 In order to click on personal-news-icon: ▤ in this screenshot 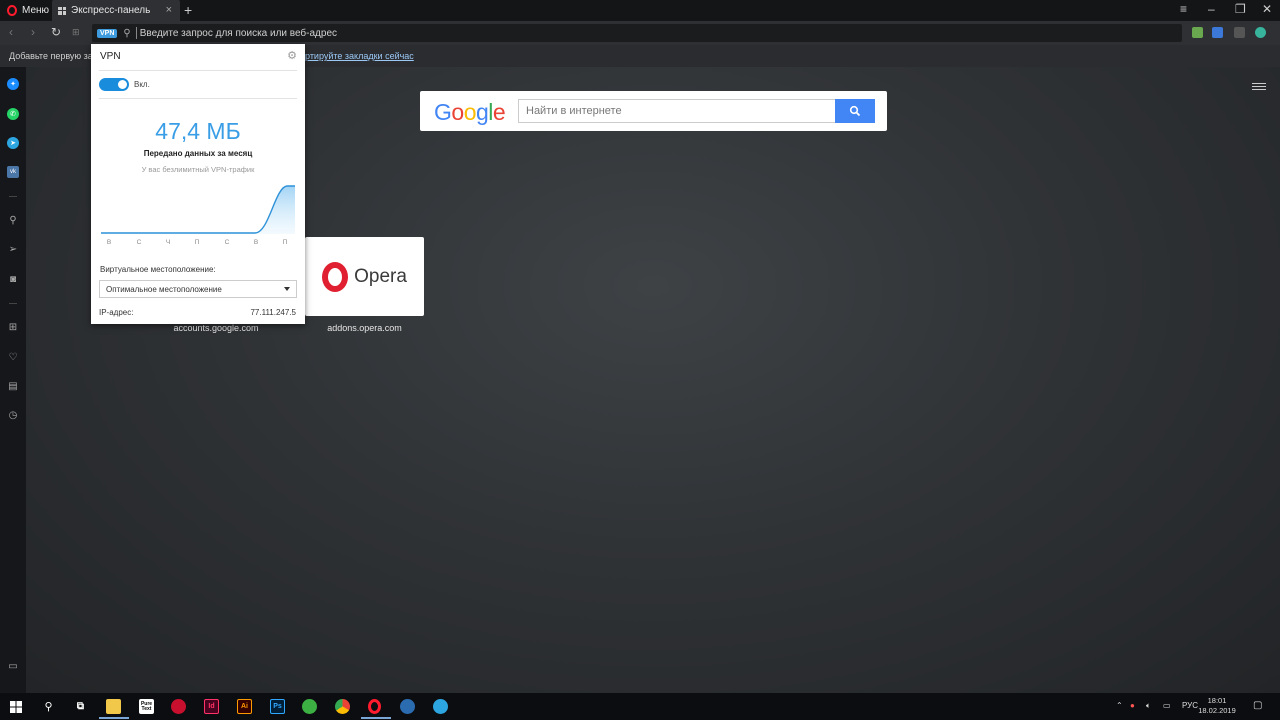, I will do `click(13, 386)`.